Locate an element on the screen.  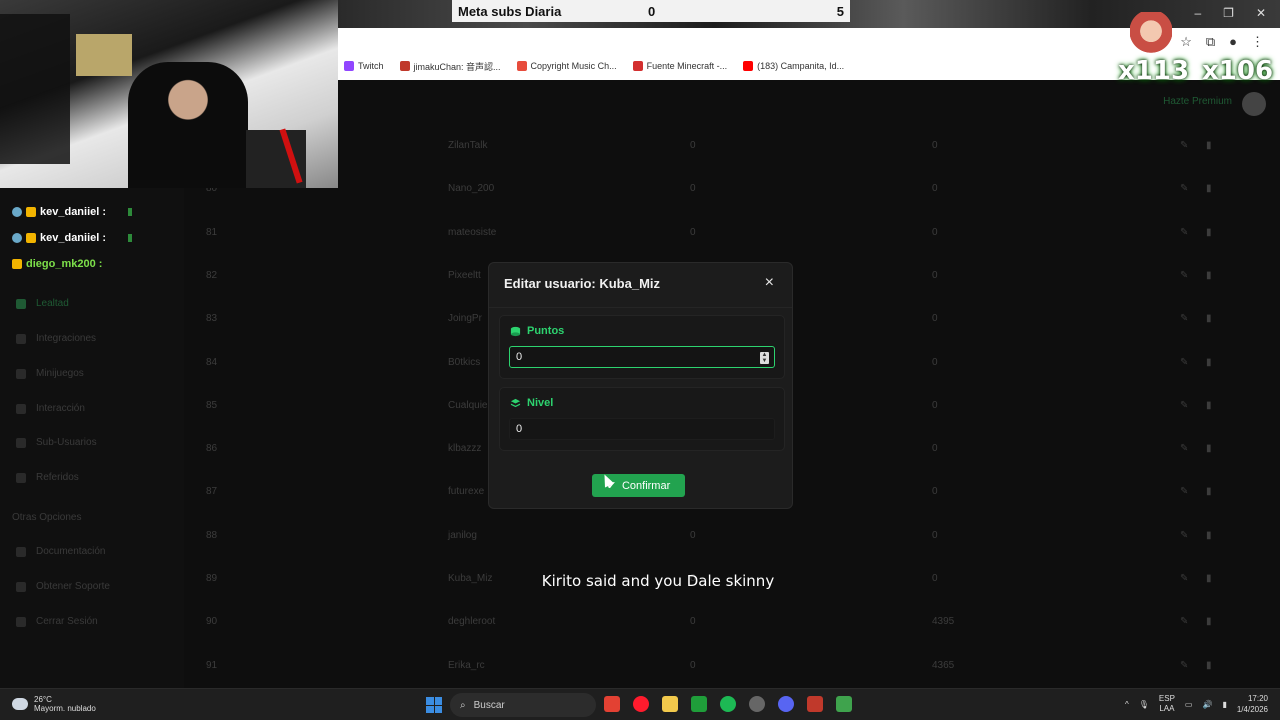
sidebar-item-sub-usuarios: Sub-Usuarios is located at coordinates (56, 442).